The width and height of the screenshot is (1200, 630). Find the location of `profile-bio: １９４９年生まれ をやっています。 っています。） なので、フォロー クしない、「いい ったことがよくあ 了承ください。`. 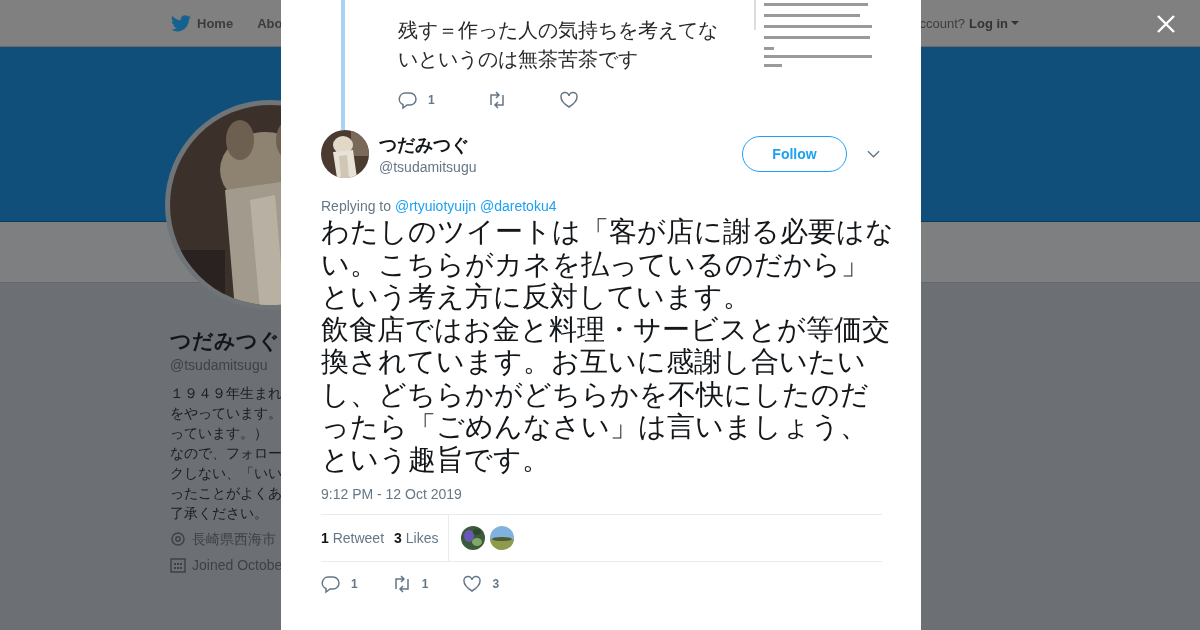

profile-bio: １９４９年生まれ をやっています。 っています。） なので、フォロー クしない、「いい ったことがよくあ 了承ください。 is located at coordinates (226, 453).